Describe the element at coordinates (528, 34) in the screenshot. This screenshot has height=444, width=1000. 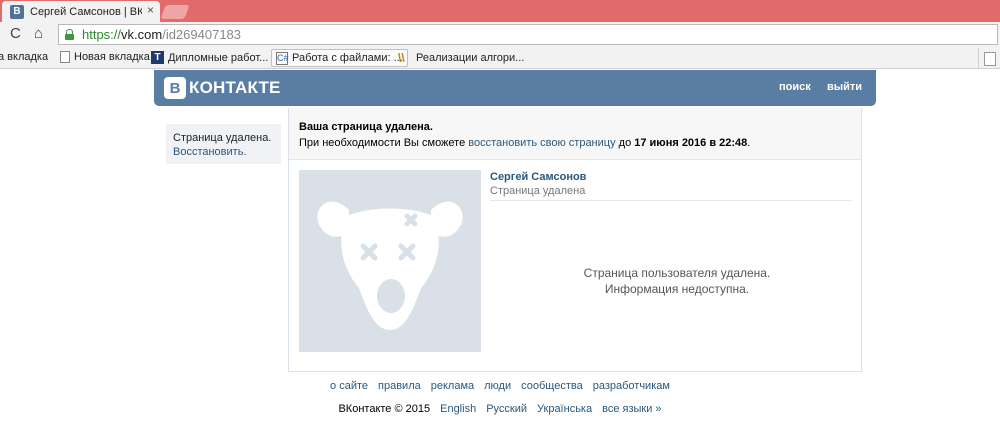
I see `address-bar: https://vk.com/id269407183` at that location.